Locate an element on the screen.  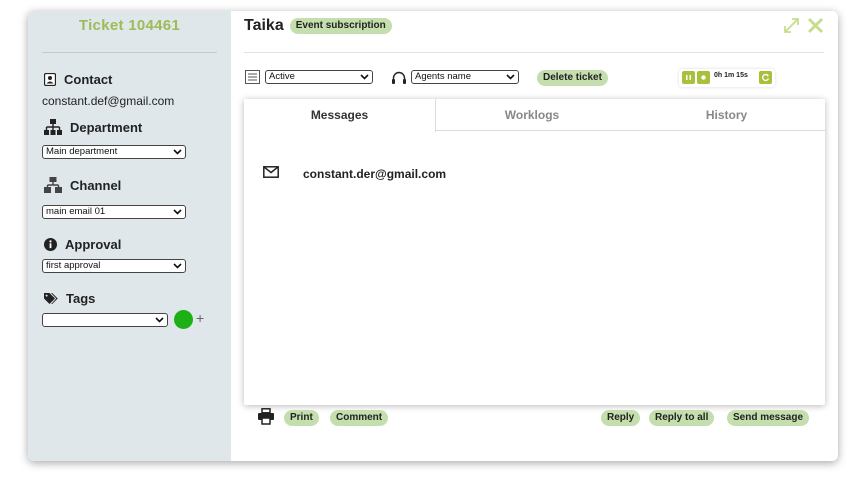
department-label: Department is located at coordinates (93, 127).